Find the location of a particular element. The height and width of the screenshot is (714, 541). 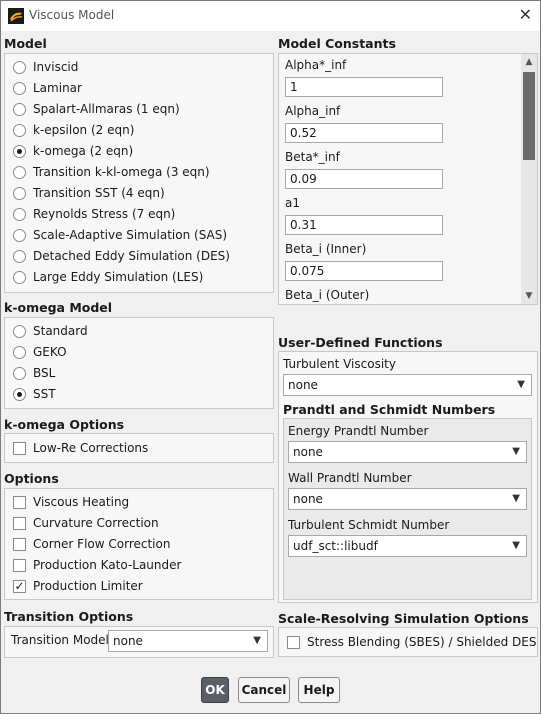

prandtl-schmidt-title: Prandtl and Schmidt Numbers is located at coordinates (389, 409).